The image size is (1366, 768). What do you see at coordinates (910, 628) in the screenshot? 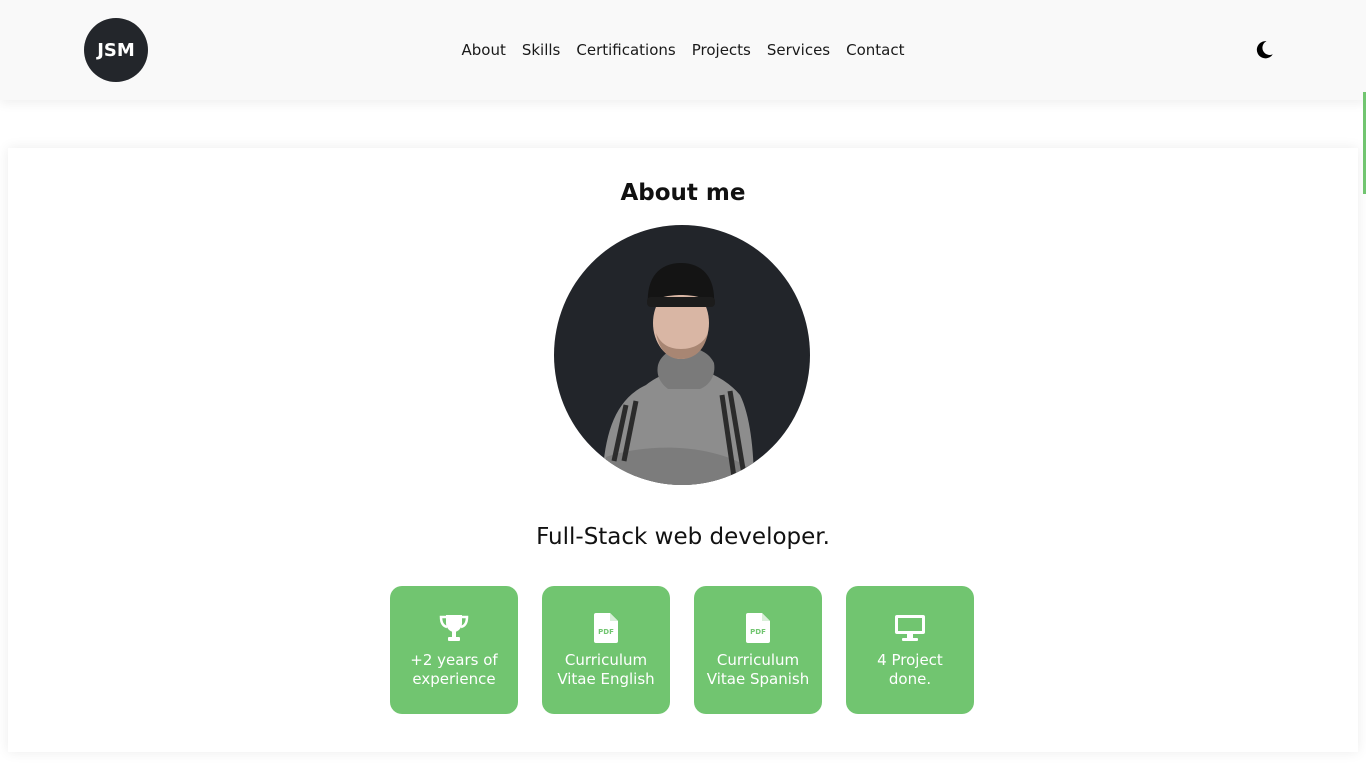
I see `monitor-icon` at bounding box center [910, 628].